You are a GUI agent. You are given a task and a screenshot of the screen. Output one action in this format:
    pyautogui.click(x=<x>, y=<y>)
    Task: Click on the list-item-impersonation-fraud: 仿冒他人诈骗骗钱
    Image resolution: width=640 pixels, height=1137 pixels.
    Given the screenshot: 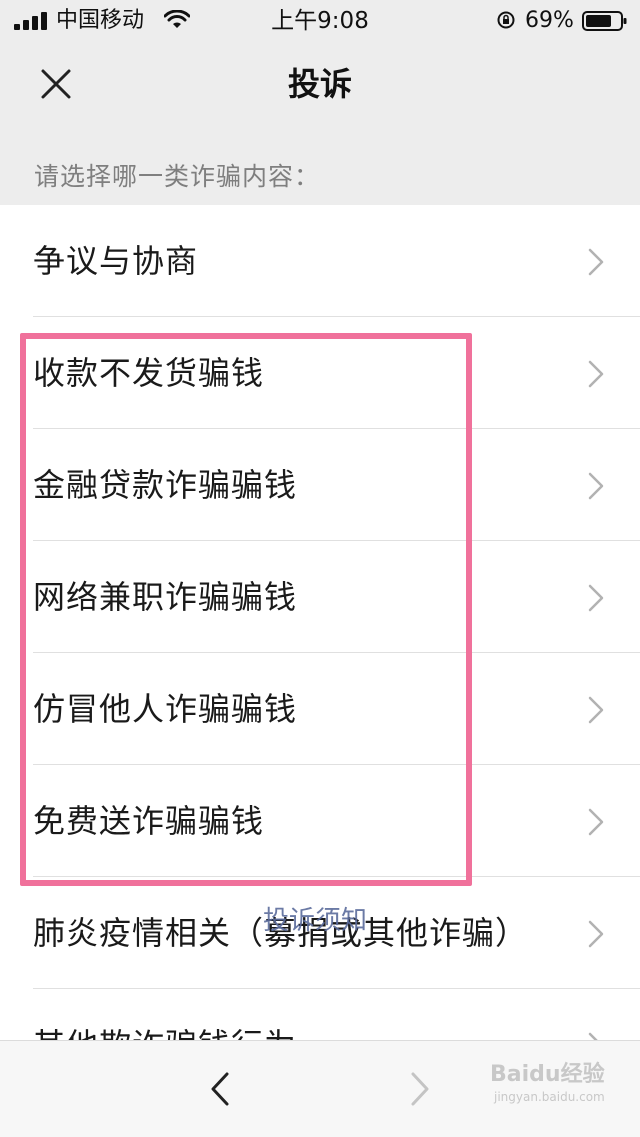 What is the action you would take?
    pyautogui.click(x=320, y=709)
    